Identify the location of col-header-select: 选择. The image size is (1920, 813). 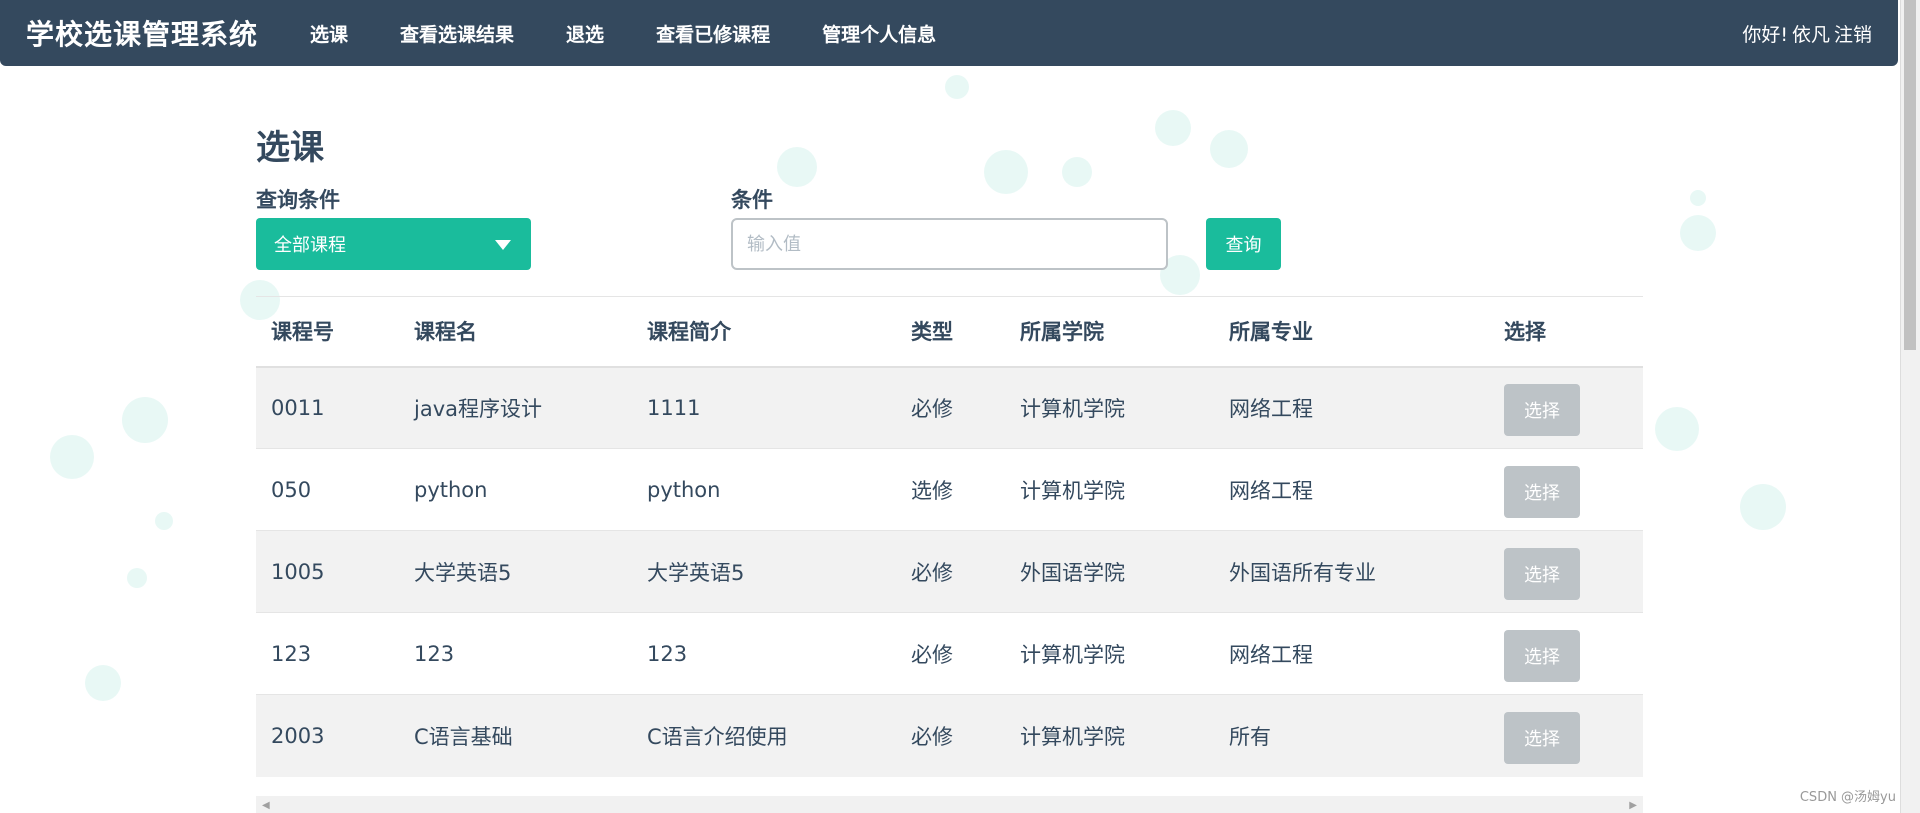
(1525, 332).